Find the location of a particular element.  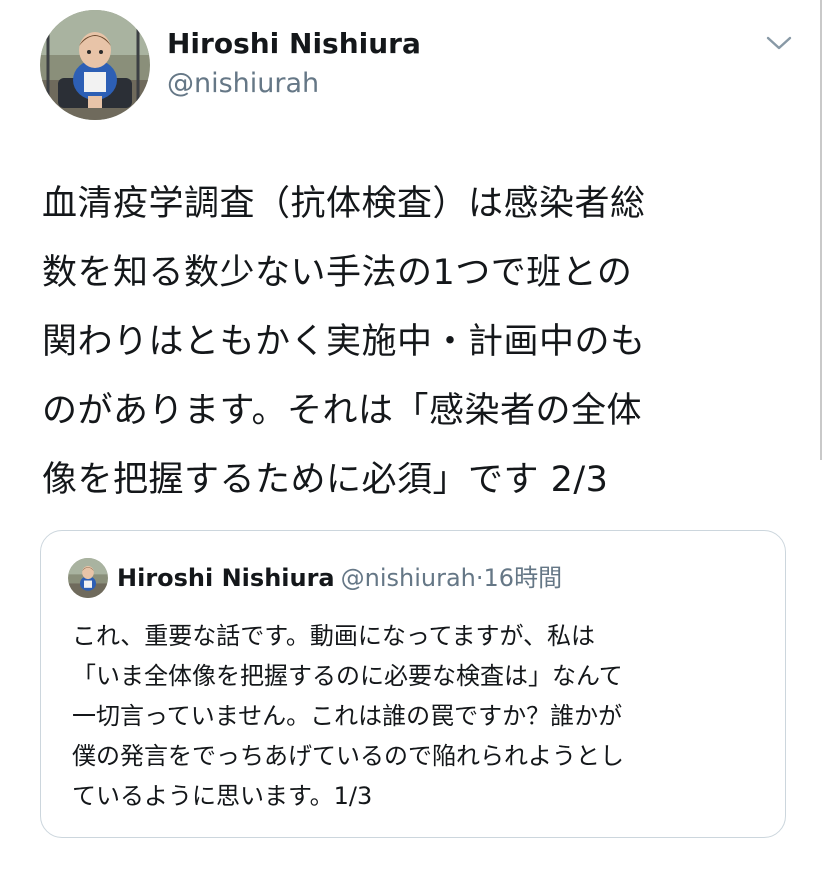

author-display-name: Hiroshi Nishiura is located at coordinates (294, 44).